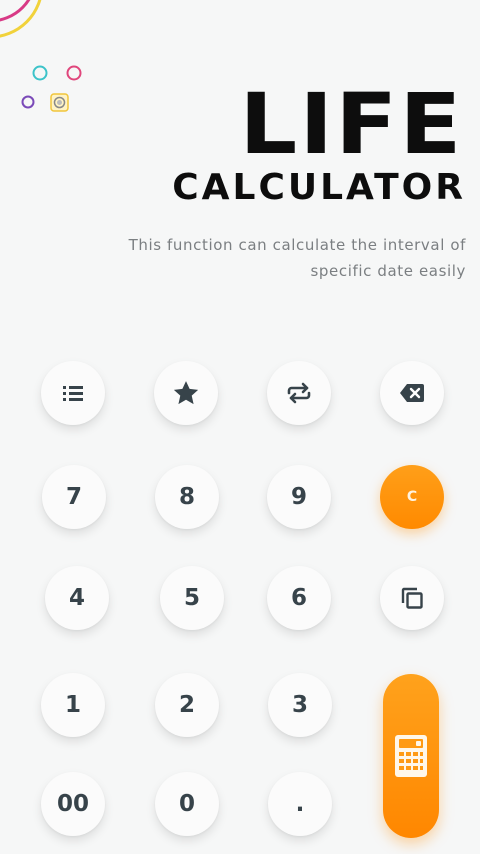  Describe the element at coordinates (187, 705) in the screenshot. I see `key-2: 2` at that location.